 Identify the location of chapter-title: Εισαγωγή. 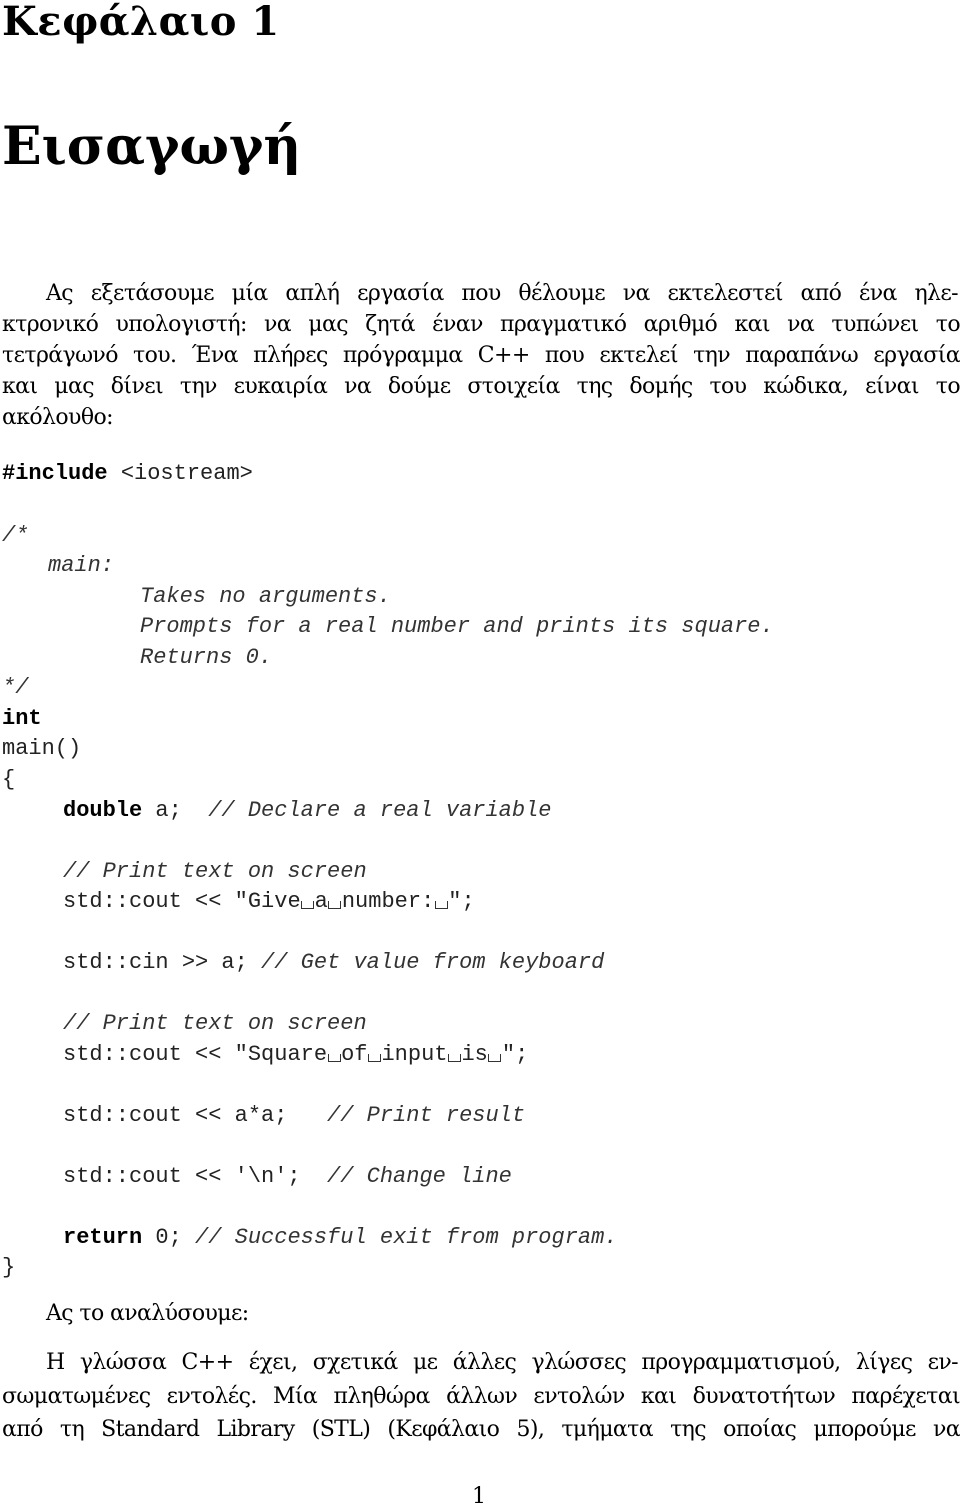
(152, 146).